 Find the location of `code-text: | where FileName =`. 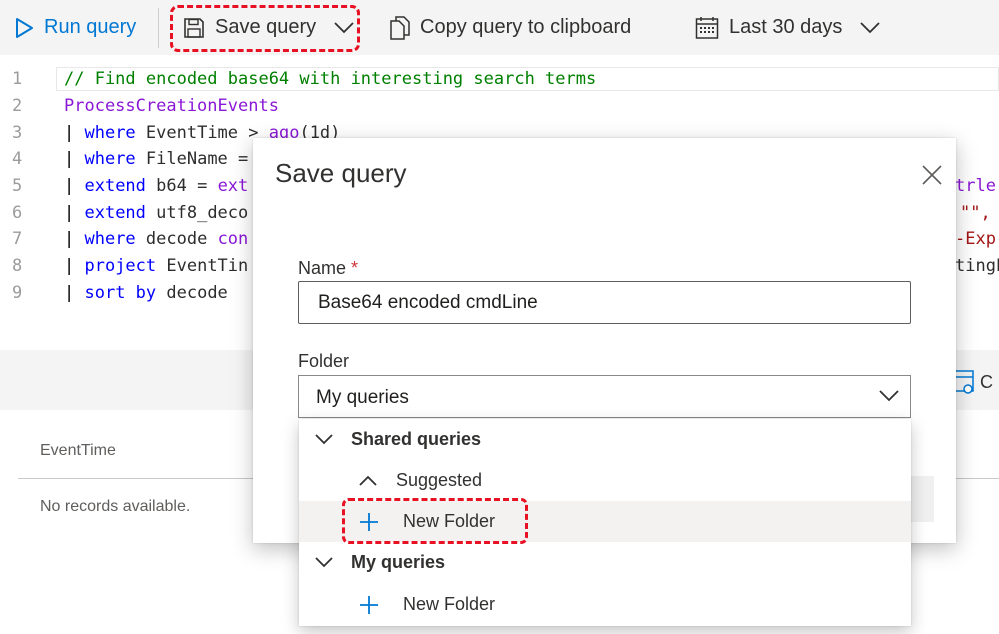

code-text: | where FileName = is located at coordinates (156, 159).